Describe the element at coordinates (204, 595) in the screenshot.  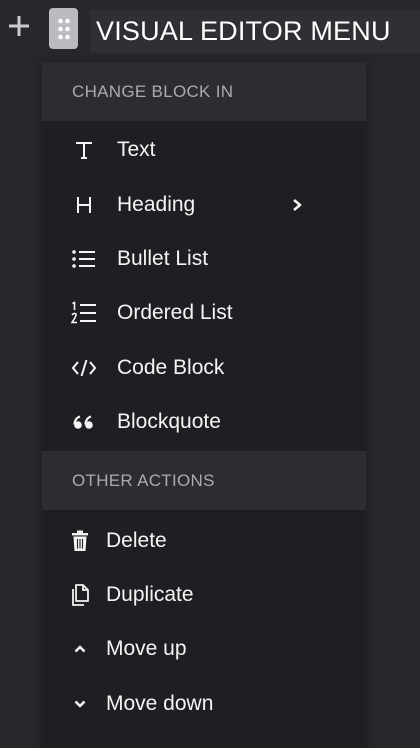
I see `menu-item-duplicate: Duplicate` at that location.